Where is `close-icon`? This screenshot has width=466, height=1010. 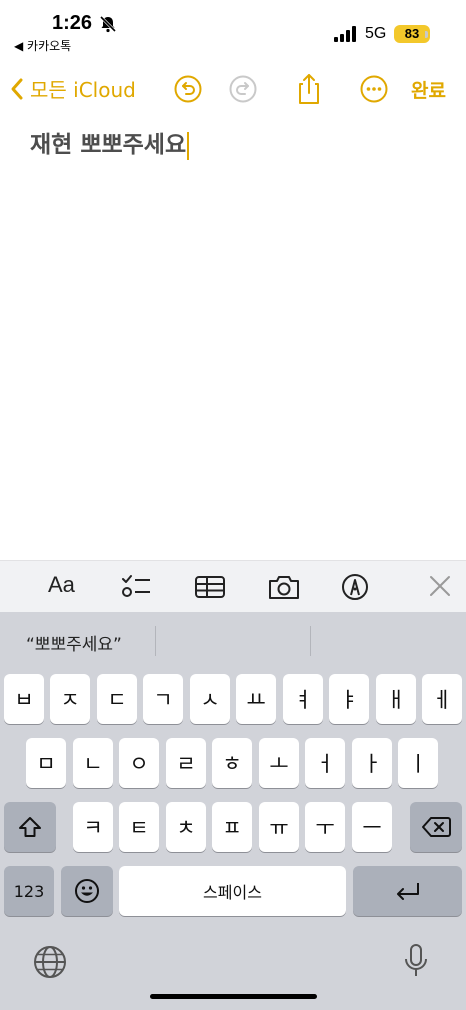 close-icon is located at coordinates (440, 587).